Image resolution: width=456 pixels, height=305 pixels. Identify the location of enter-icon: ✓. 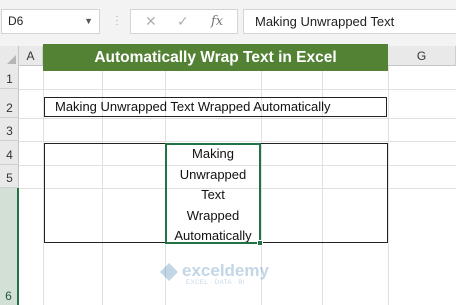
(183, 21).